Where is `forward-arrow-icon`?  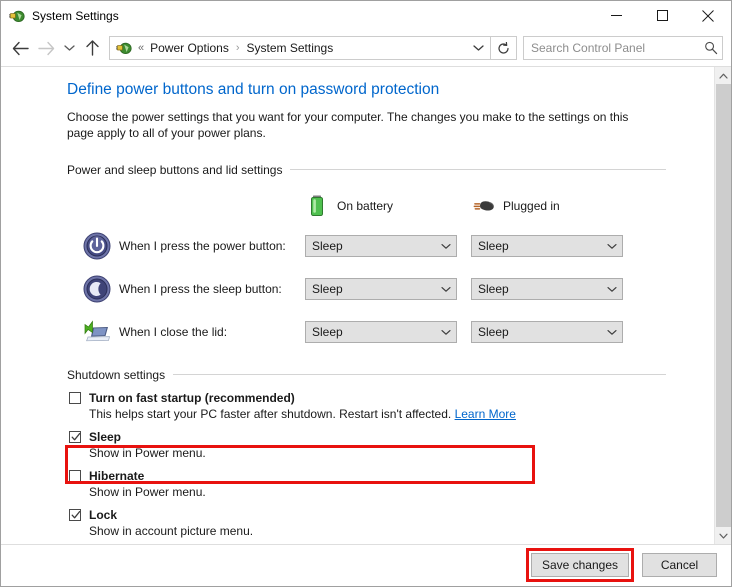 forward-arrow-icon is located at coordinates (46, 48).